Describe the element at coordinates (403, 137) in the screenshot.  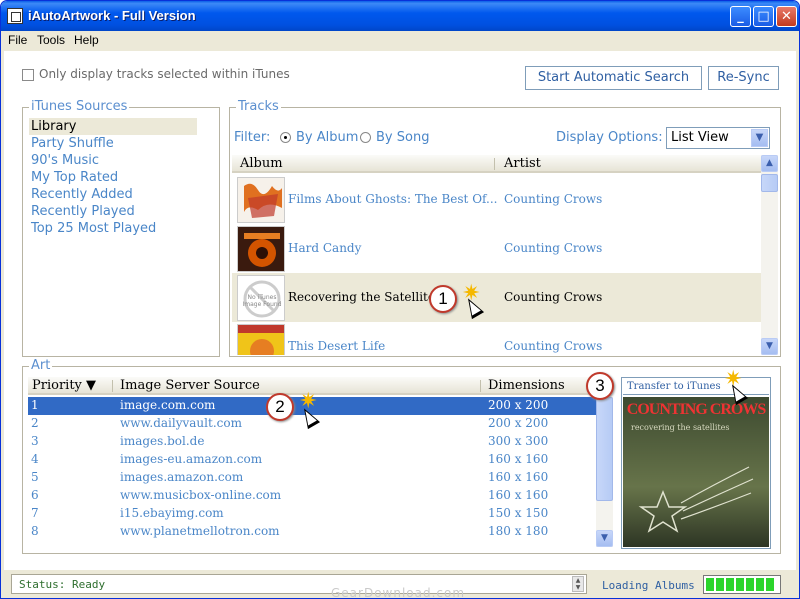
I see `by-song-label: By Song` at that location.